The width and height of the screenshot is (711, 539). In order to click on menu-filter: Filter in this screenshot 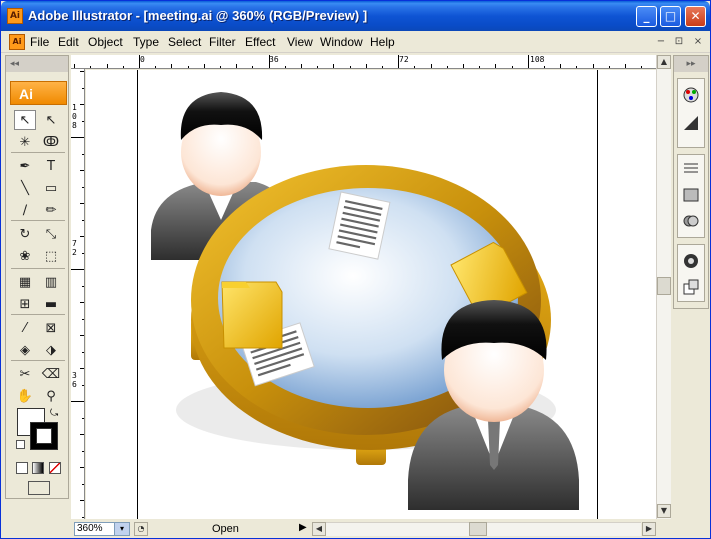, I will do `click(222, 42)`.